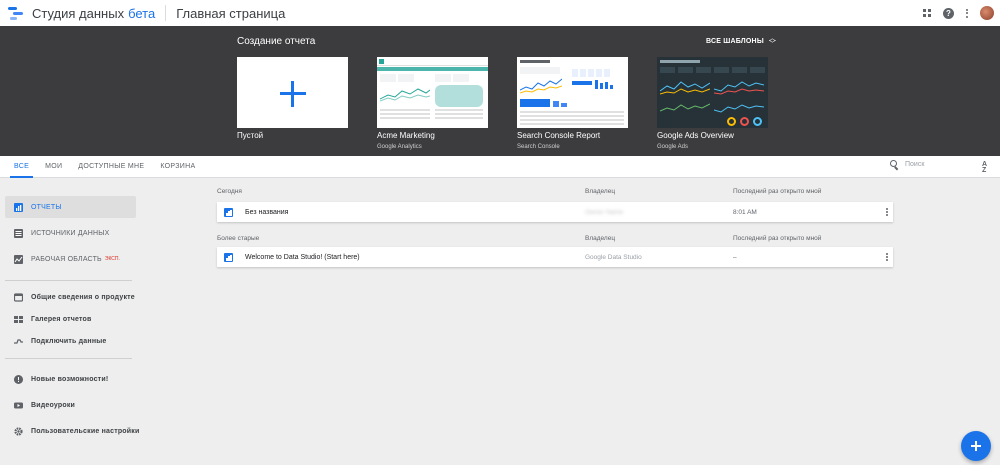  I want to click on top-app-bar: Студия данных бета Главная страница ?, so click(500, 13).